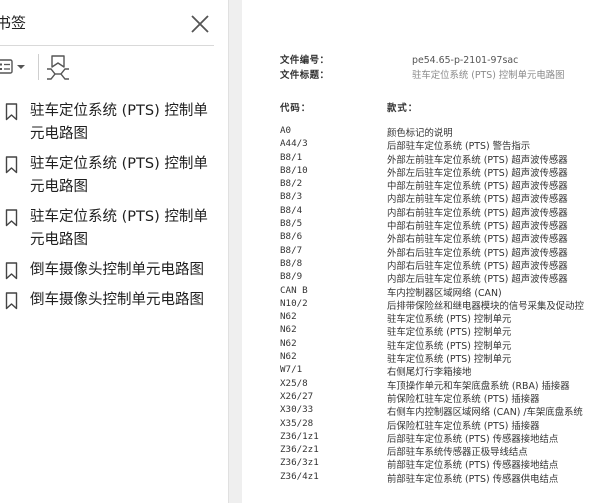  What do you see at coordinates (107, 45) in the screenshot?
I see `panel-divider` at bounding box center [107, 45].